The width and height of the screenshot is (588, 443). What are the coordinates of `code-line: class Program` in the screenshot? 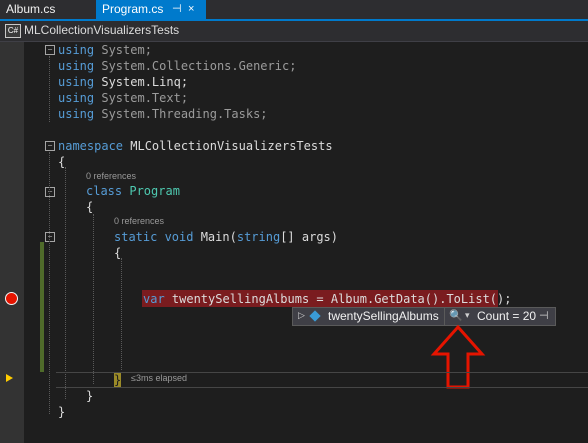 It's located at (133, 191).